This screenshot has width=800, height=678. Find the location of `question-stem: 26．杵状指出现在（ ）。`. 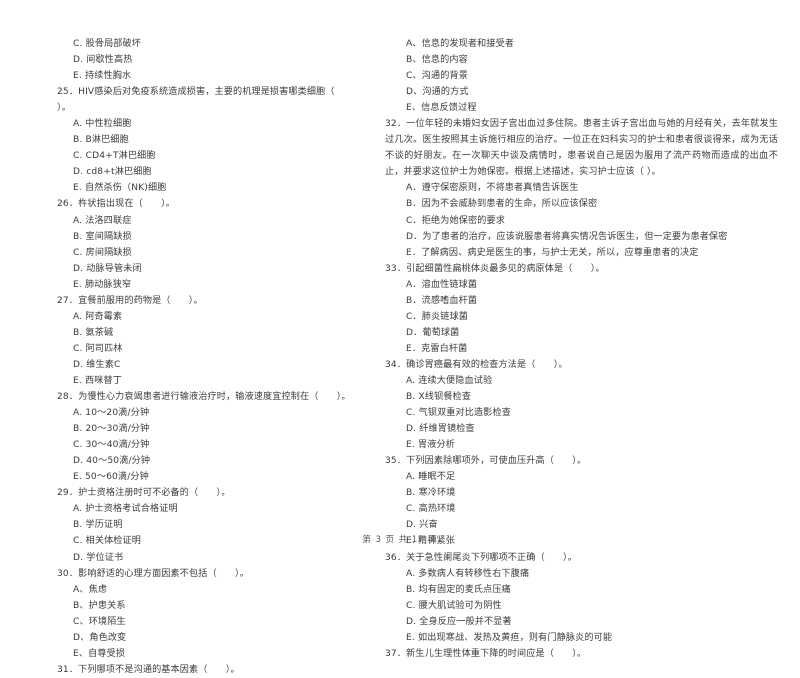

question-stem: 26．杵状指出现在（ ）。 is located at coordinates (116, 204).